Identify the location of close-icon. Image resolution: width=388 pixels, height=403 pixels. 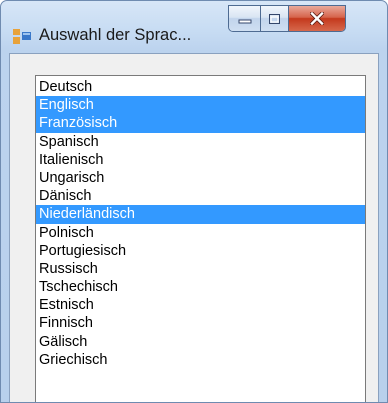
(317, 18).